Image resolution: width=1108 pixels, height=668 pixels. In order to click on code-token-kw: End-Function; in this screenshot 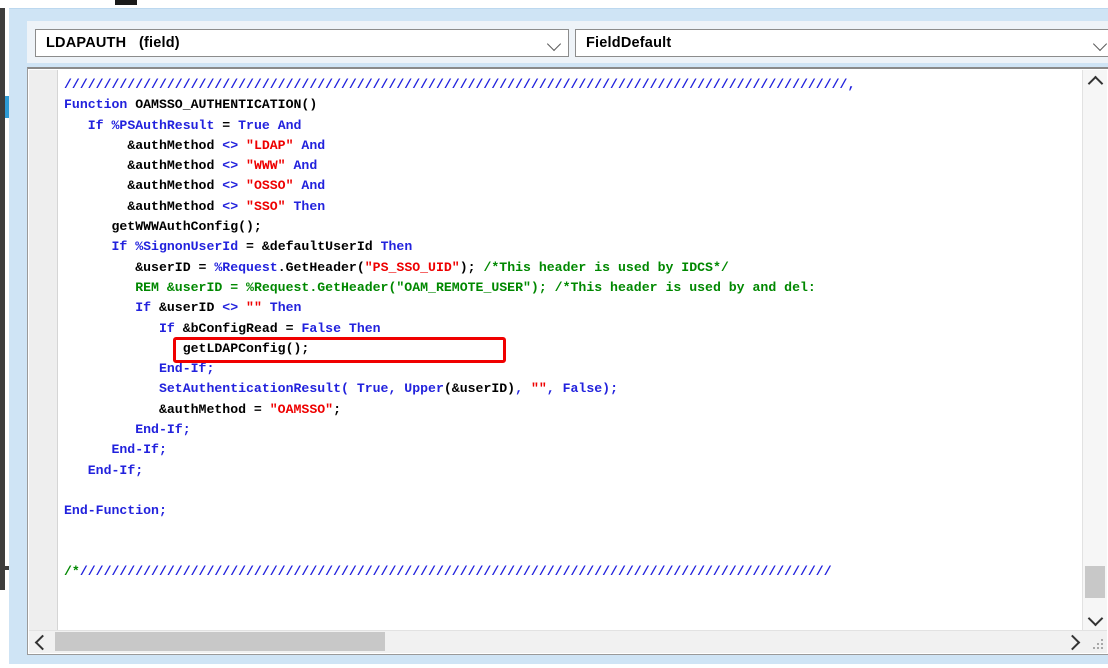, I will do `click(115, 511)`.